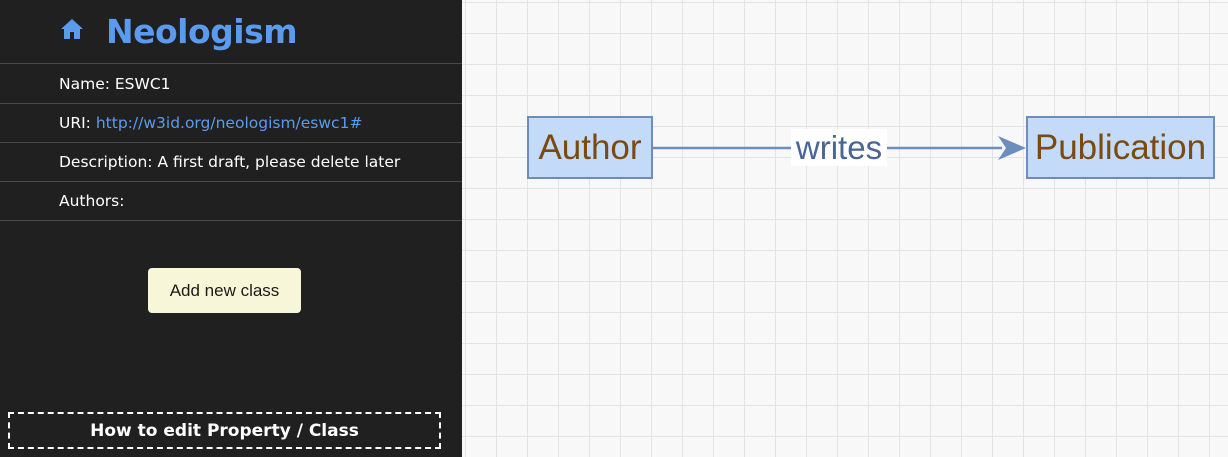 Image resolution: width=1228 pixels, height=457 pixels. I want to click on author-class-node: Author, so click(590, 147).